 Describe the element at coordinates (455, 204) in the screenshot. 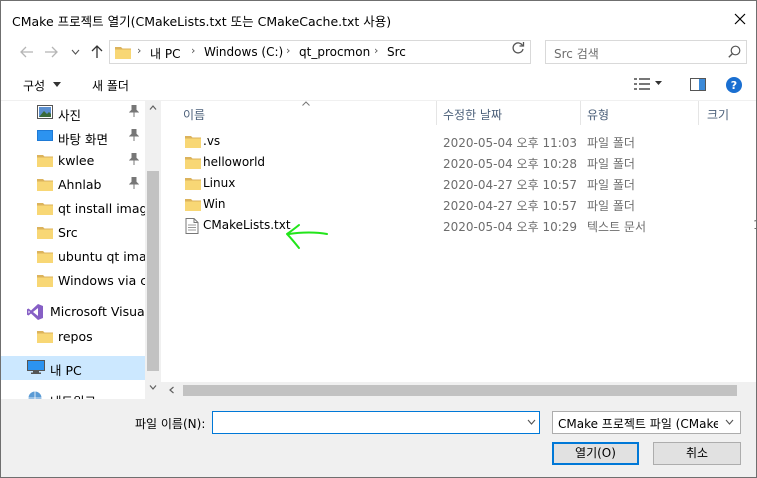

I see `file-row: Win 2020-04-27 오후 10:57 파일 폴더` at that location.